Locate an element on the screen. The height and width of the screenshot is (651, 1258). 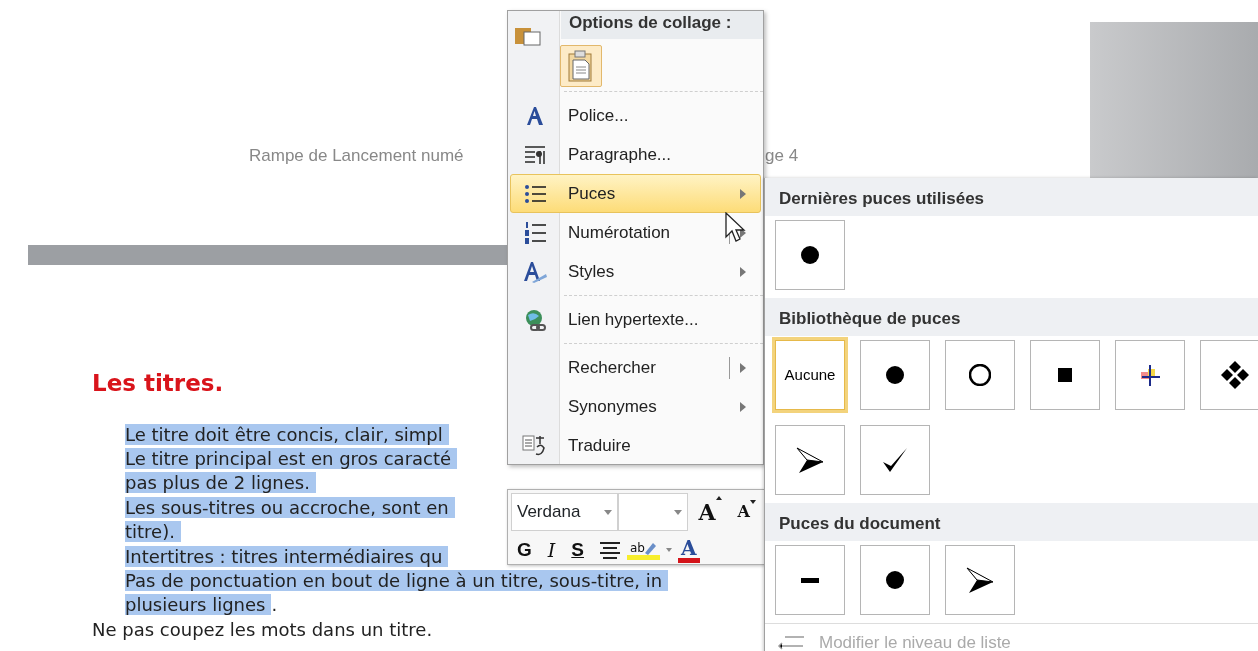
down-triangle-icon is located at coordinates (753, 502).